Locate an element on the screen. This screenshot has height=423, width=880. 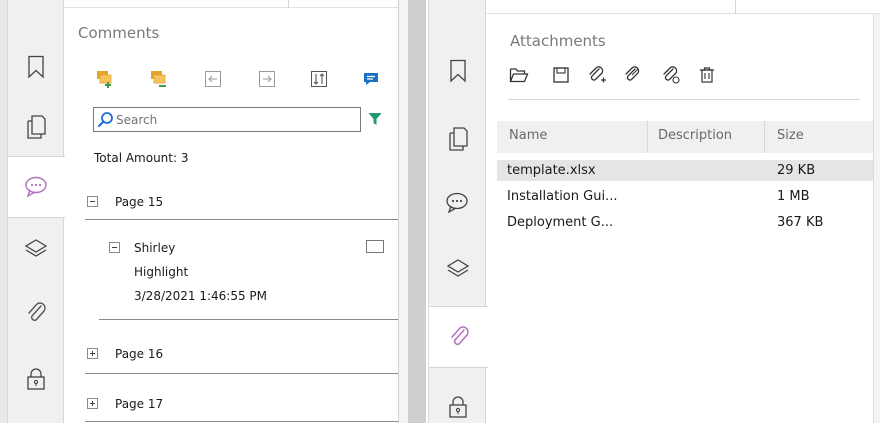
panel-title: Comments is located at coordinates (119, 33).